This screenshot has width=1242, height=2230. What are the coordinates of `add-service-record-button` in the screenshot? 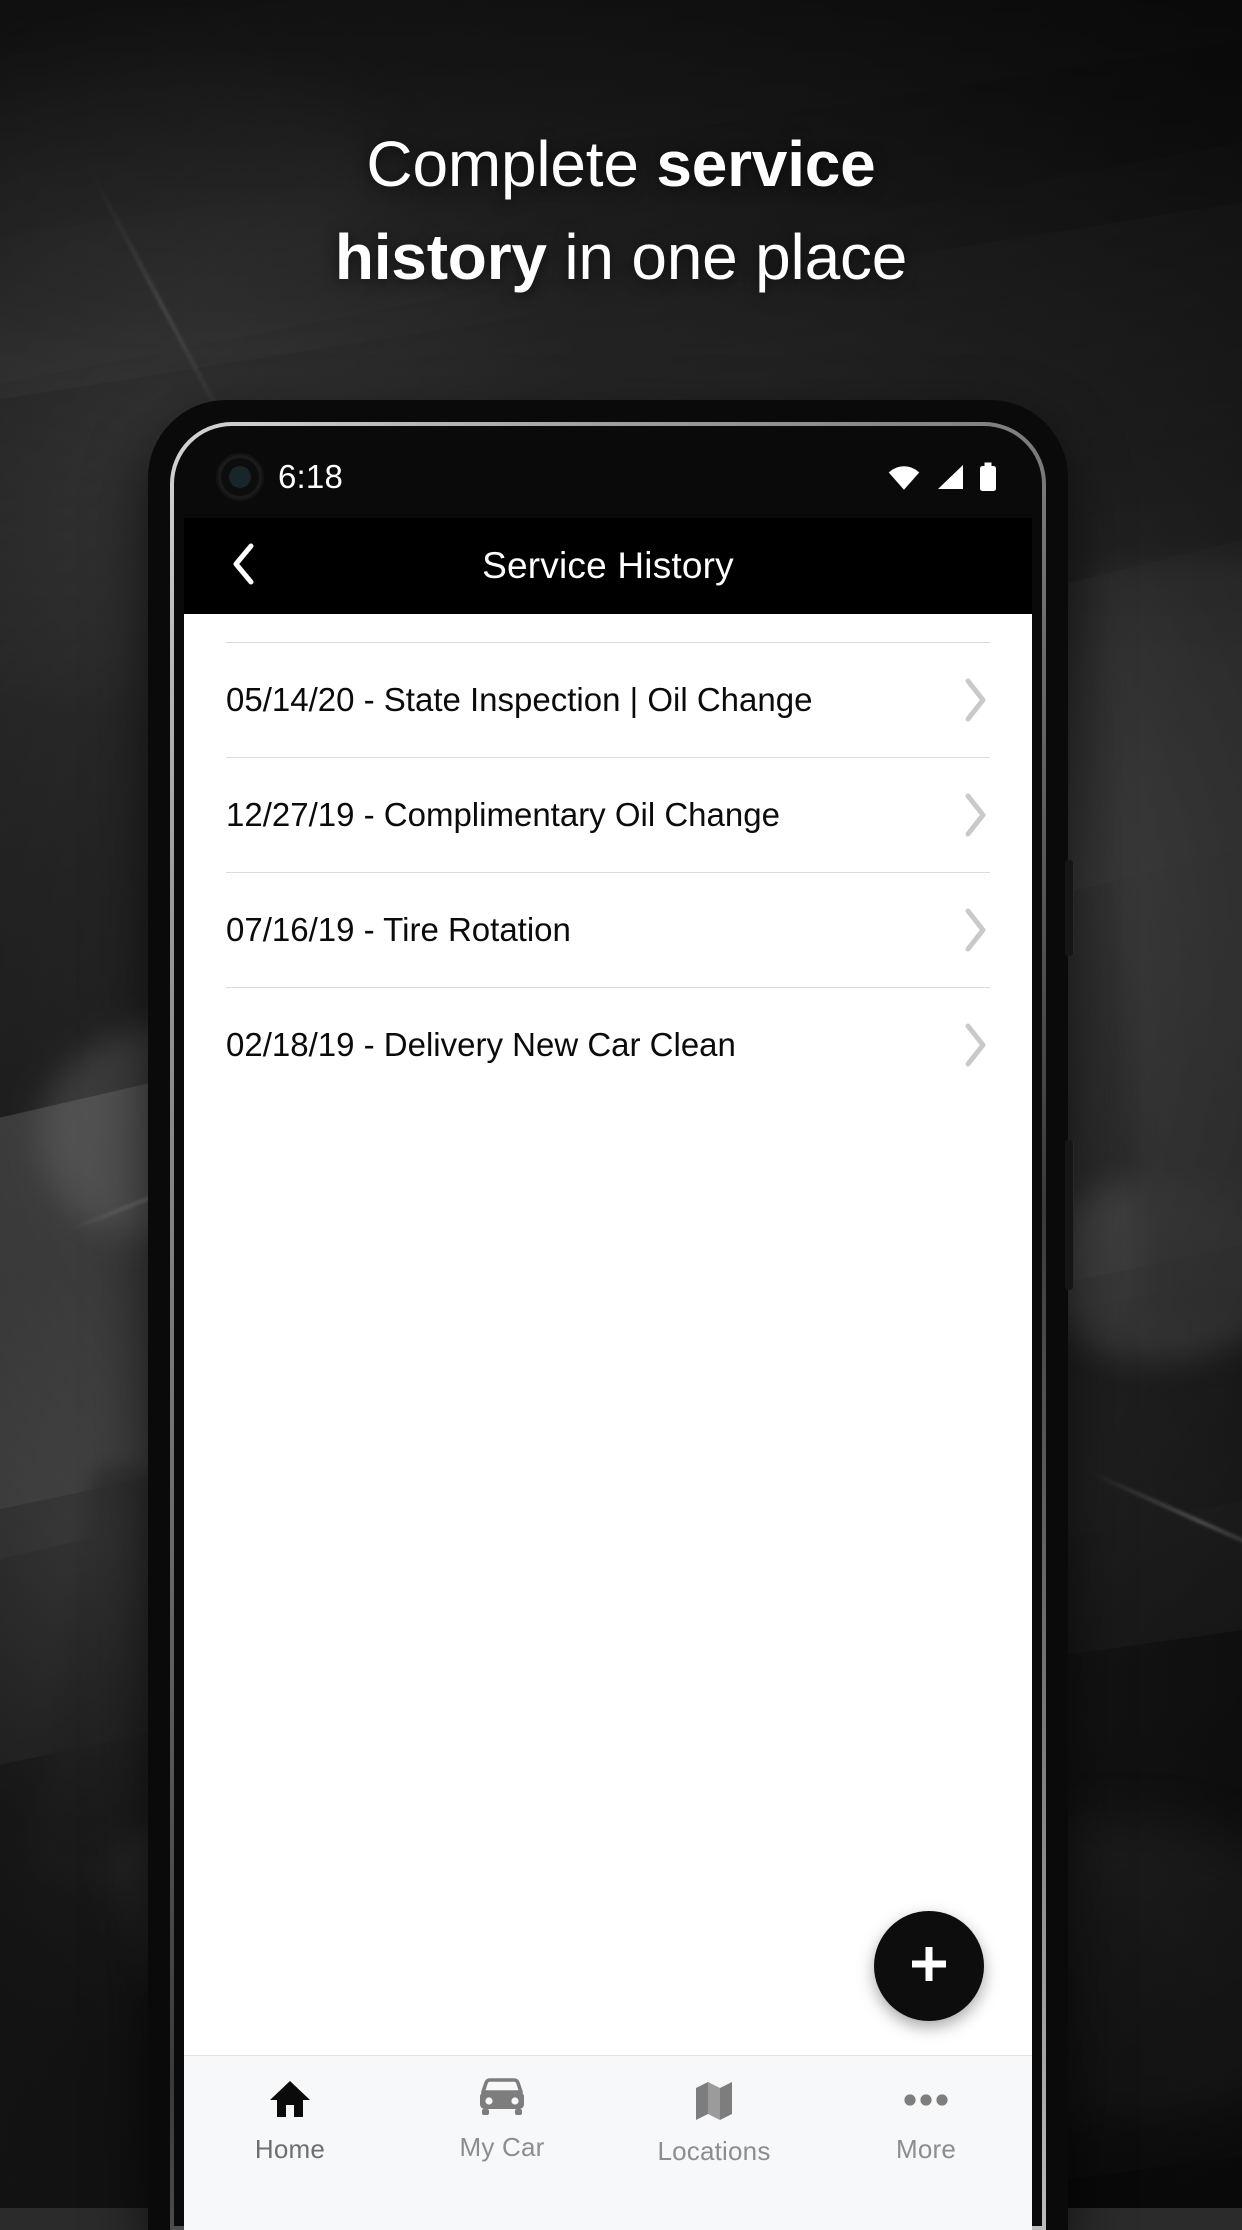 It's located at (929, 1966).